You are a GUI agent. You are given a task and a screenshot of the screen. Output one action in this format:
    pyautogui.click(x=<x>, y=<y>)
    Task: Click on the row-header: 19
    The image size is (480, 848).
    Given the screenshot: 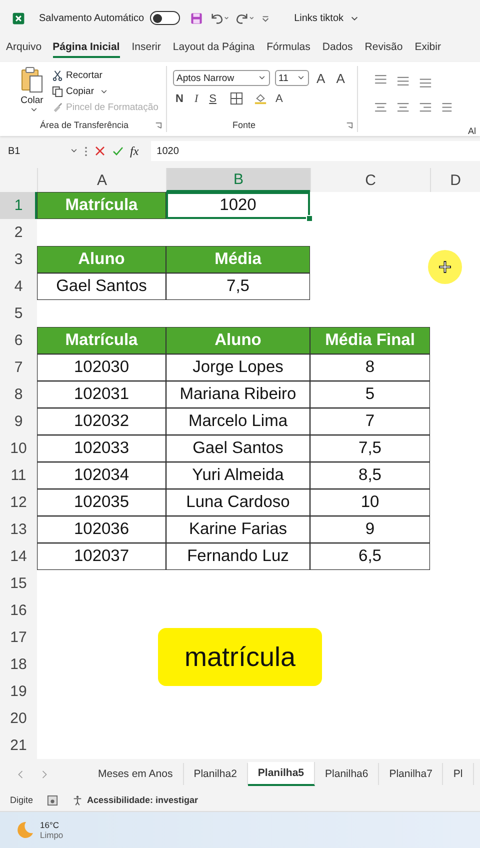 What is the action you would take?
    pyautogui.click(x=18, y=691)
    